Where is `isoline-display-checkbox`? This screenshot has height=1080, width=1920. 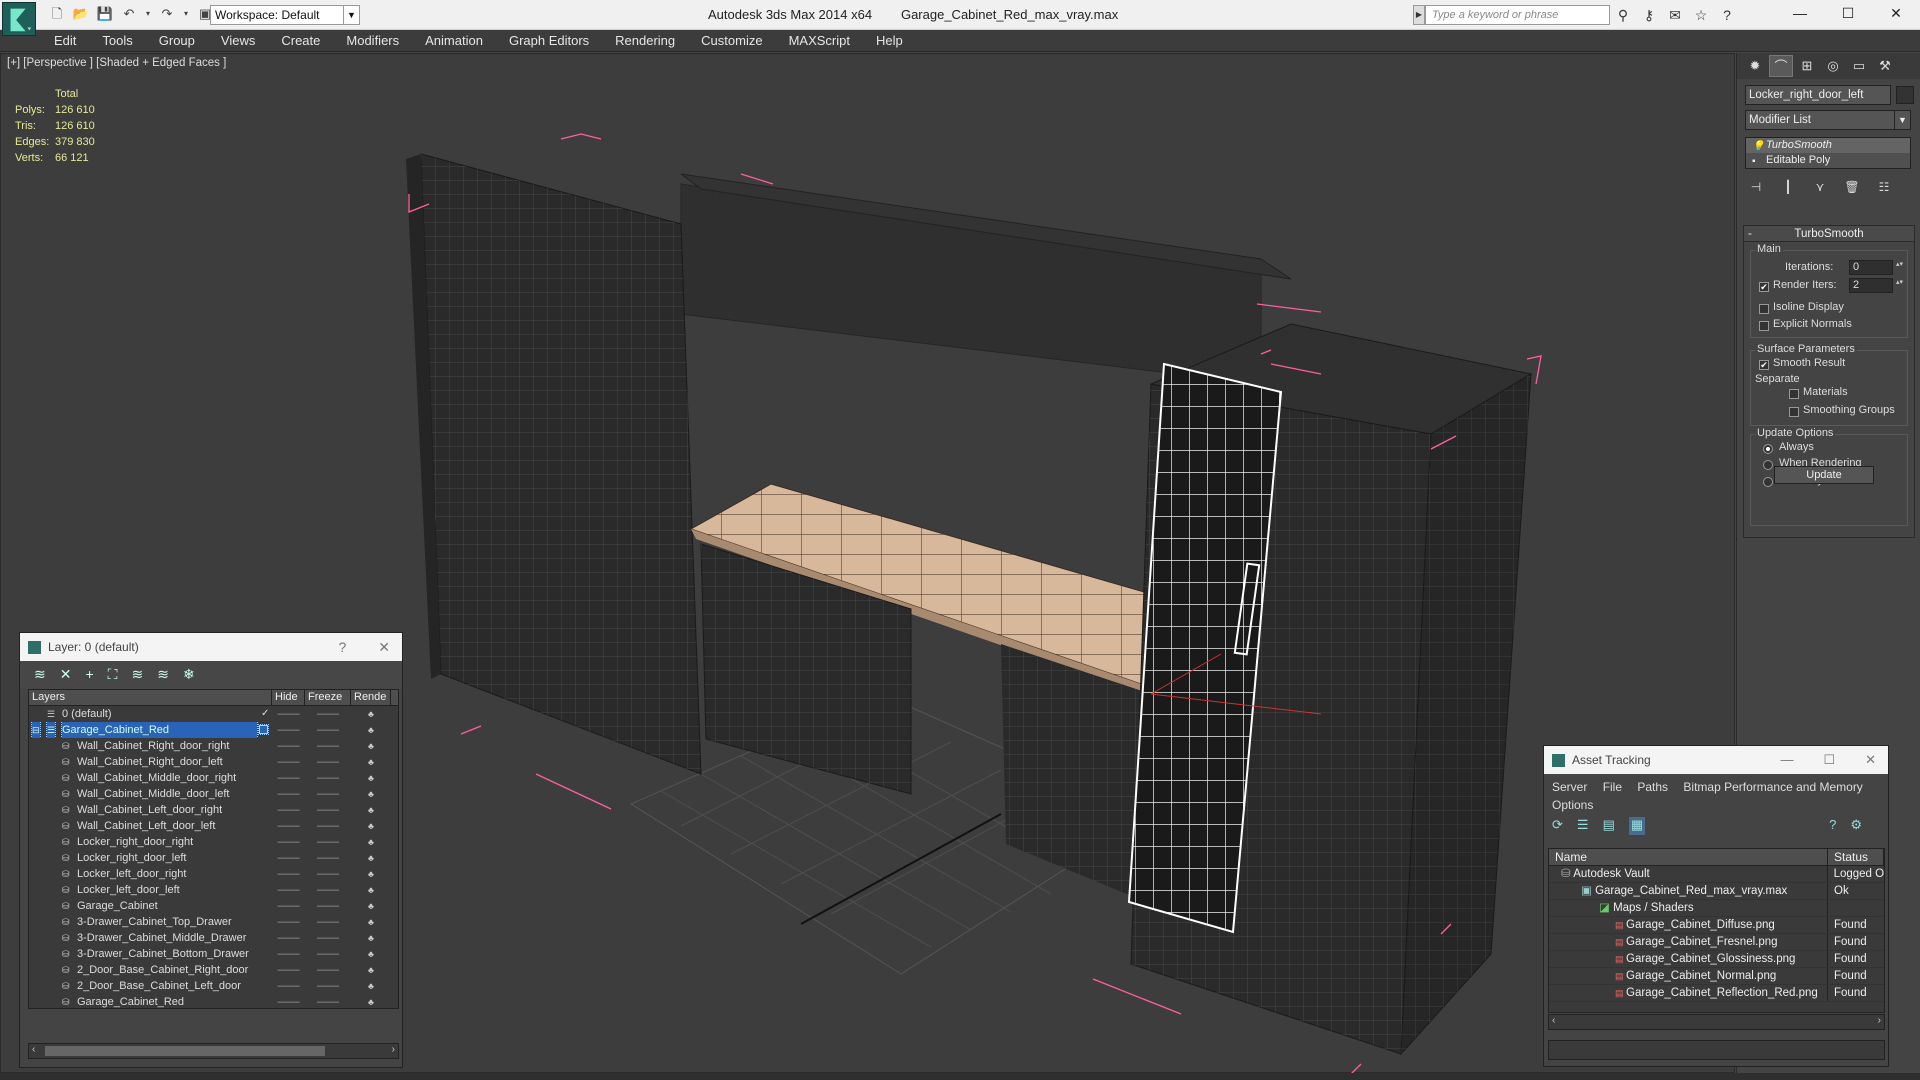 isoline-display-checkbox is located at coordinates (1764, 309).